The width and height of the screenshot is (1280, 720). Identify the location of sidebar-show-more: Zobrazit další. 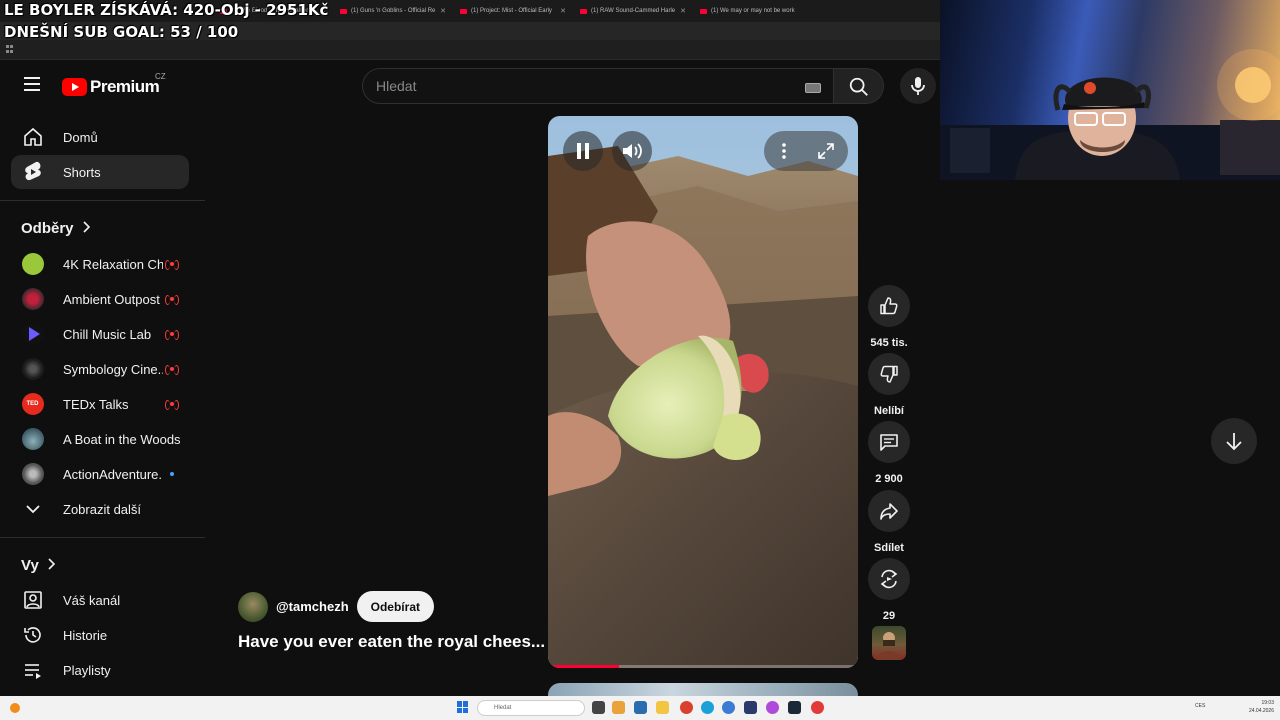
(100, 509).